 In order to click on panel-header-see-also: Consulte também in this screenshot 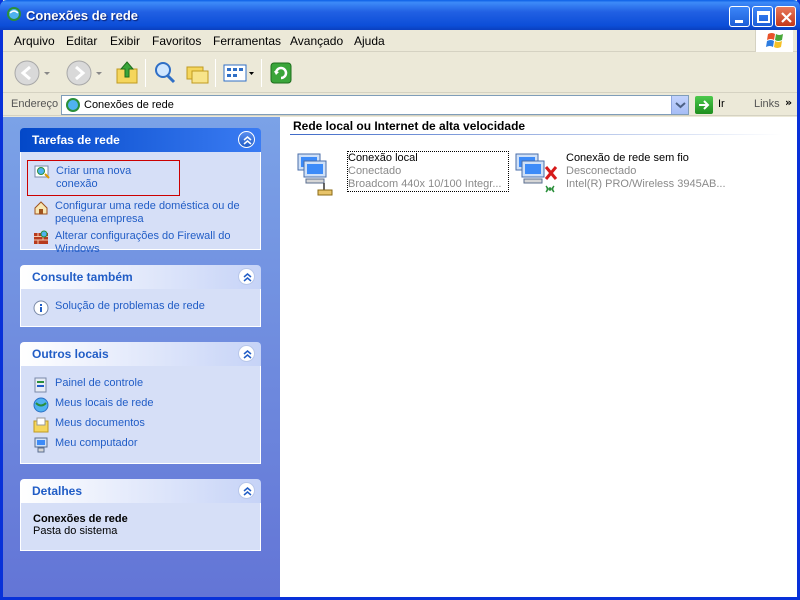, I will do `click(140, 277)`.